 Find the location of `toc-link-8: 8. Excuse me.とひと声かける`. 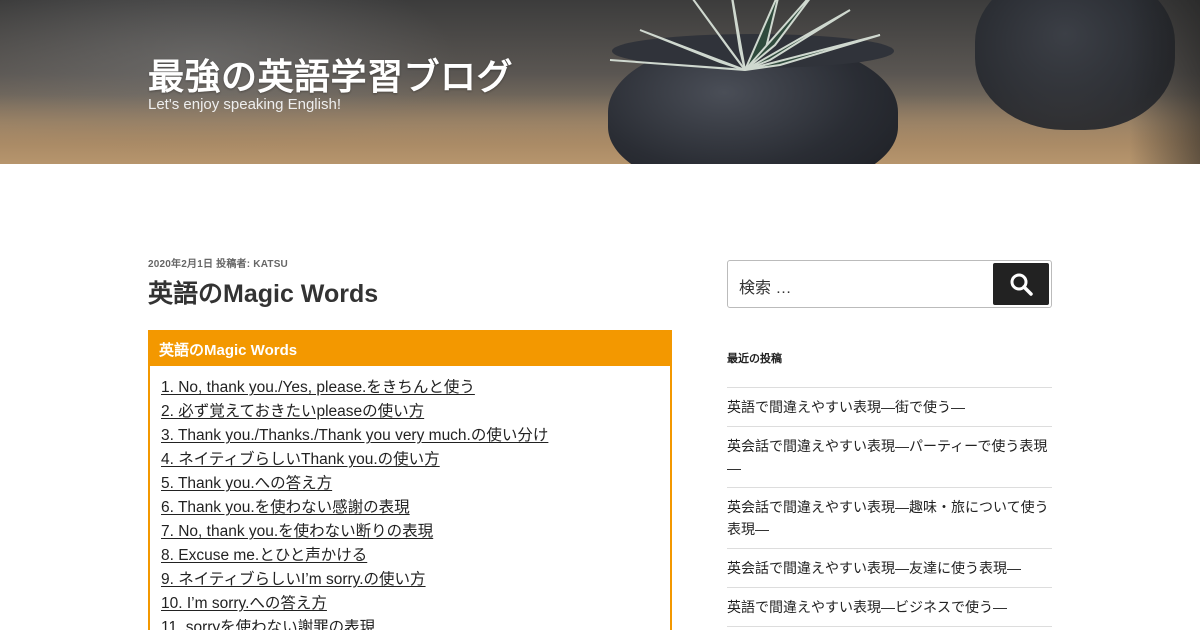

toc-link-8: 8. Excuse me.とひと声かける is located at coordinates (264, 555).